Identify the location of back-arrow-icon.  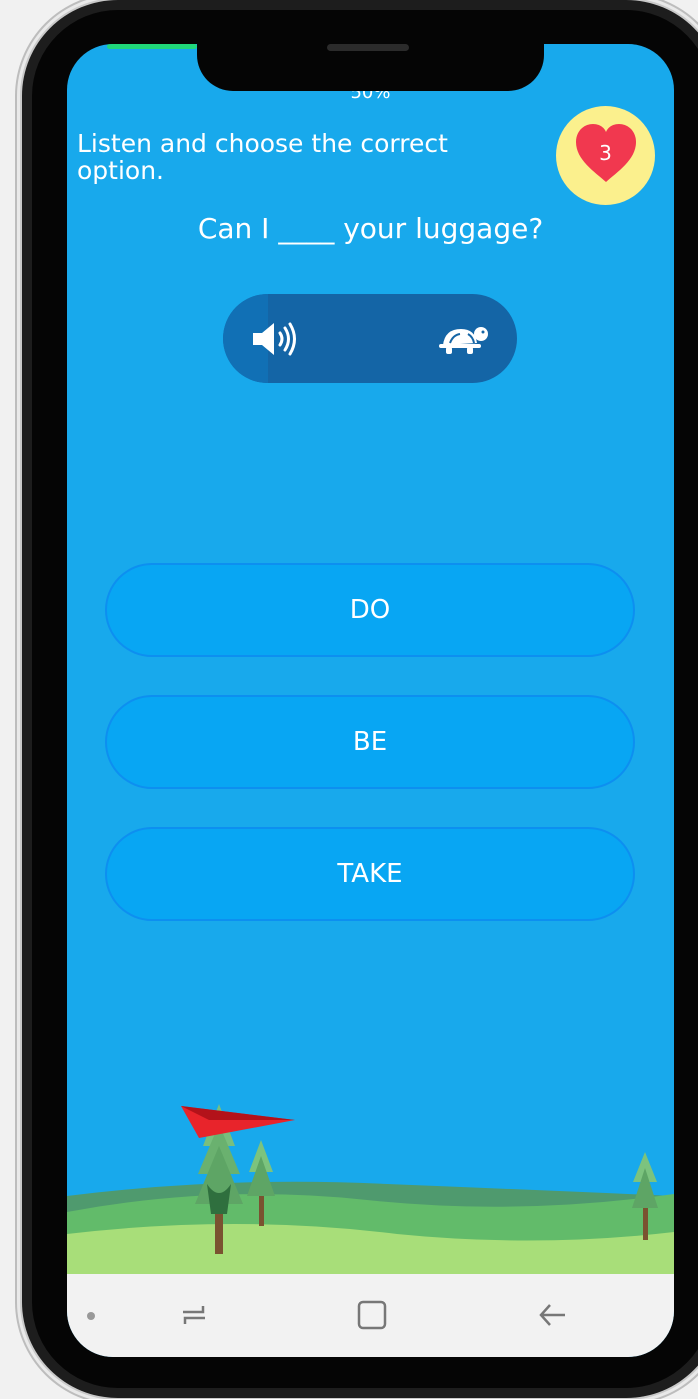
(552, 1315).